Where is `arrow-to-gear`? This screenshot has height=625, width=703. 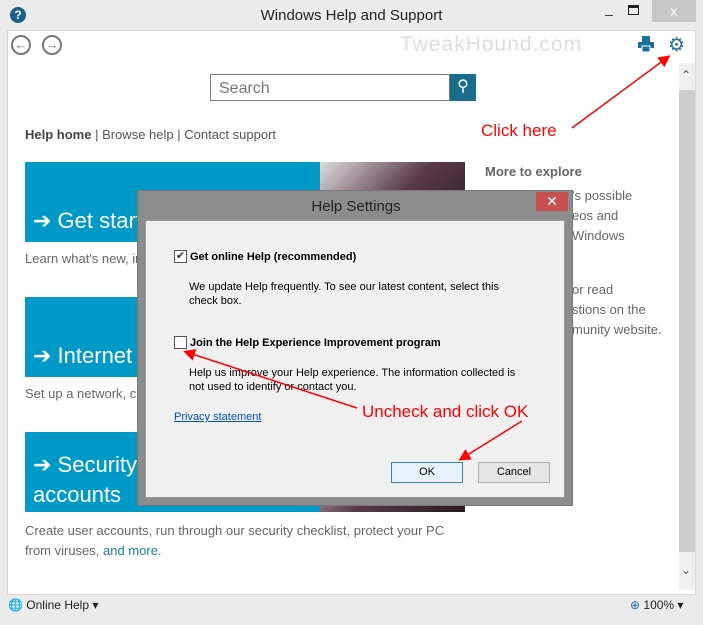
arrow-to-gear is located at coordinates (621, 92).